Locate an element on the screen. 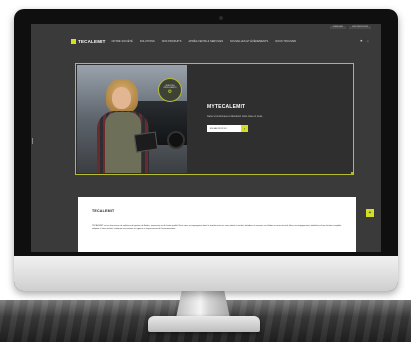 This screenshot has width=411, height=342. truck-icon: ⚙ is located at coordinates (170, 92).